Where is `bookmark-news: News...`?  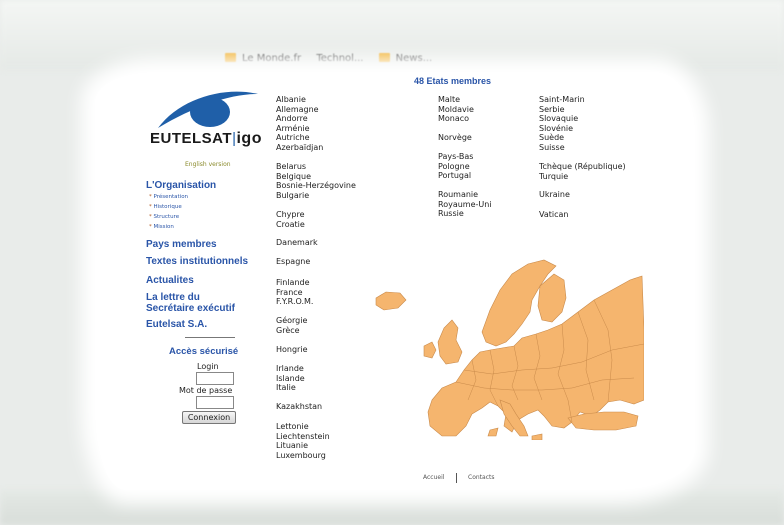
bookmark-news: News... is located at coordinates (408, 58).